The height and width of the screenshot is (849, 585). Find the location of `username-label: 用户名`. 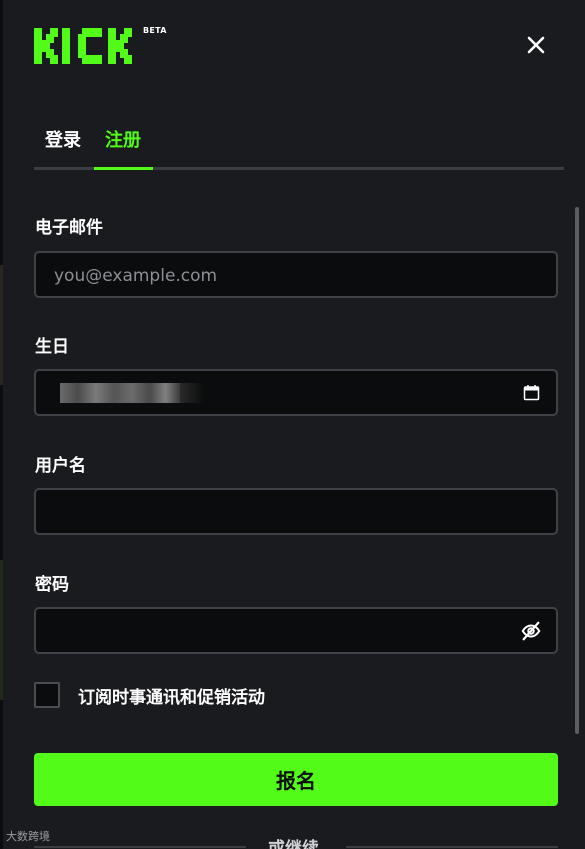

username-label: 用户名 is located at coordinates (60, 466).